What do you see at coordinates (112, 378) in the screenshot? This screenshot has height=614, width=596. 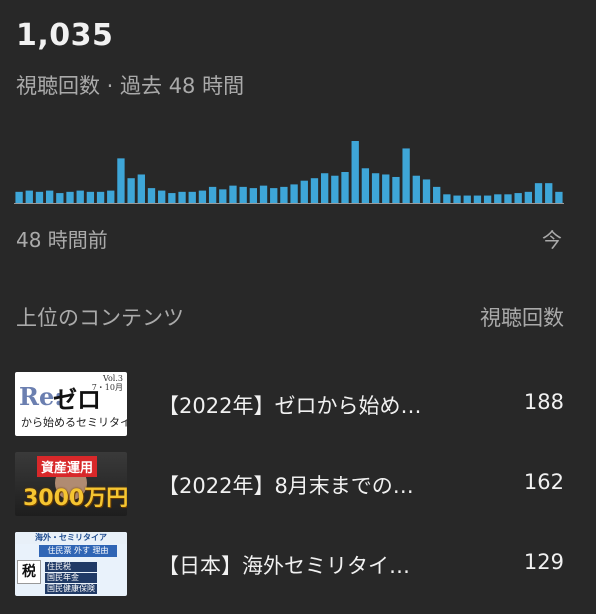 I see `thumb-text: Vol.3` at bounding box center [112, 378].